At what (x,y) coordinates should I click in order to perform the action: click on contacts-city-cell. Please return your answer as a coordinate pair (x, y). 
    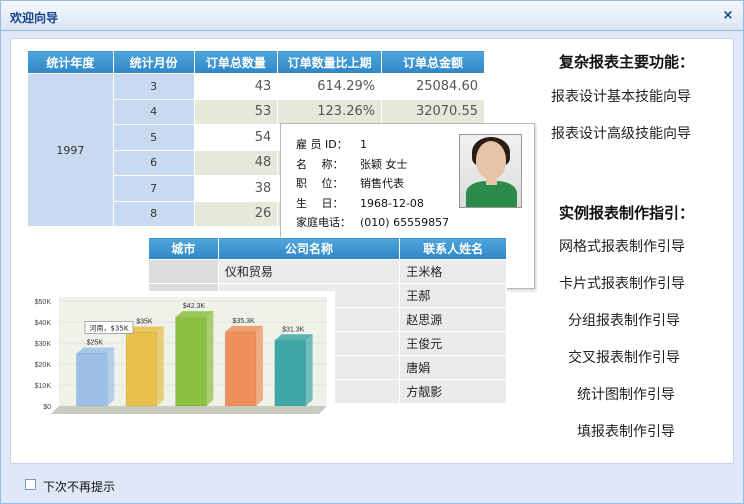
    Looking at the image, I should click on (183, 271).